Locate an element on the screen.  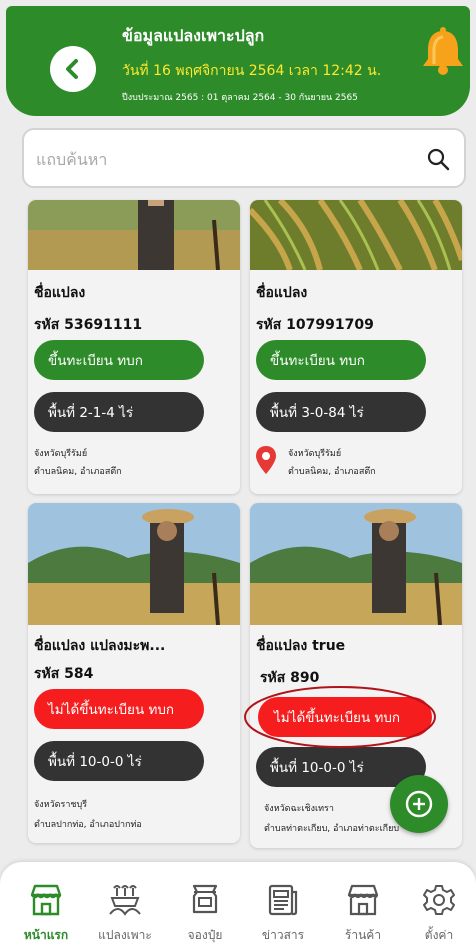
bell-icon is located at coordinates (443, 51).